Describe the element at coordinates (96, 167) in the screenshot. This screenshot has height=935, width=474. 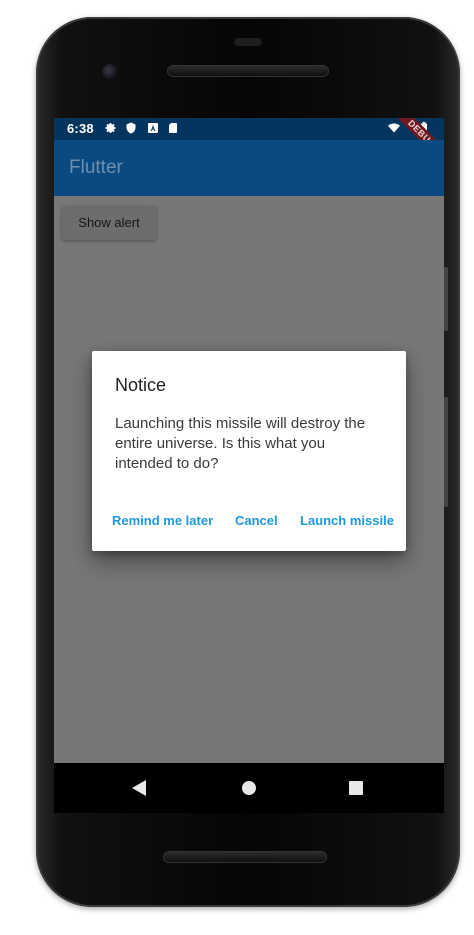
I see `app-bar-title: Flutter` at that location.